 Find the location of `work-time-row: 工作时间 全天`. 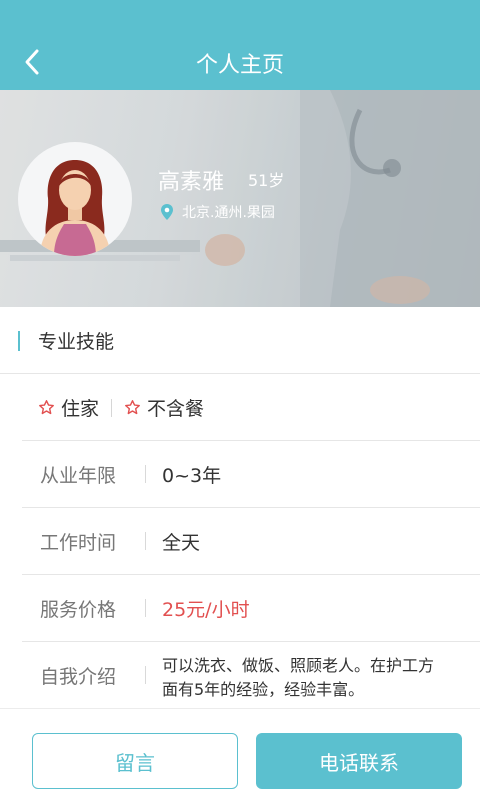

work-time-row: 工作时间 全天 is located at coordinates (240, 541).